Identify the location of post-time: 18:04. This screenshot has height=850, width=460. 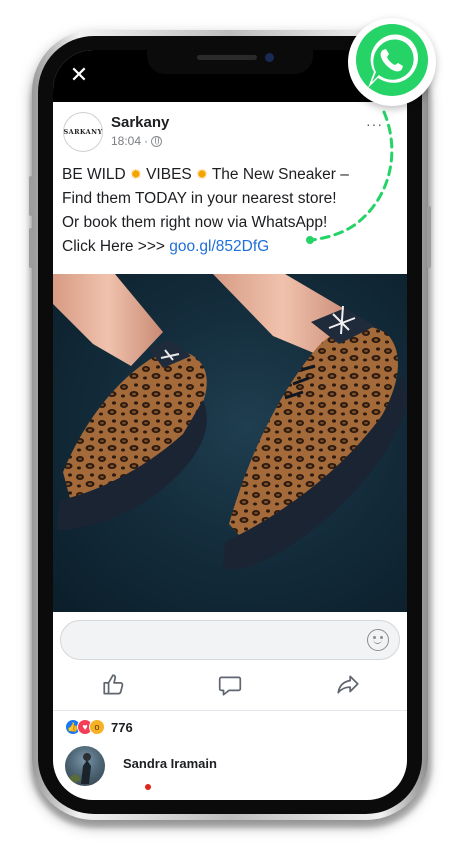
(126, 141).